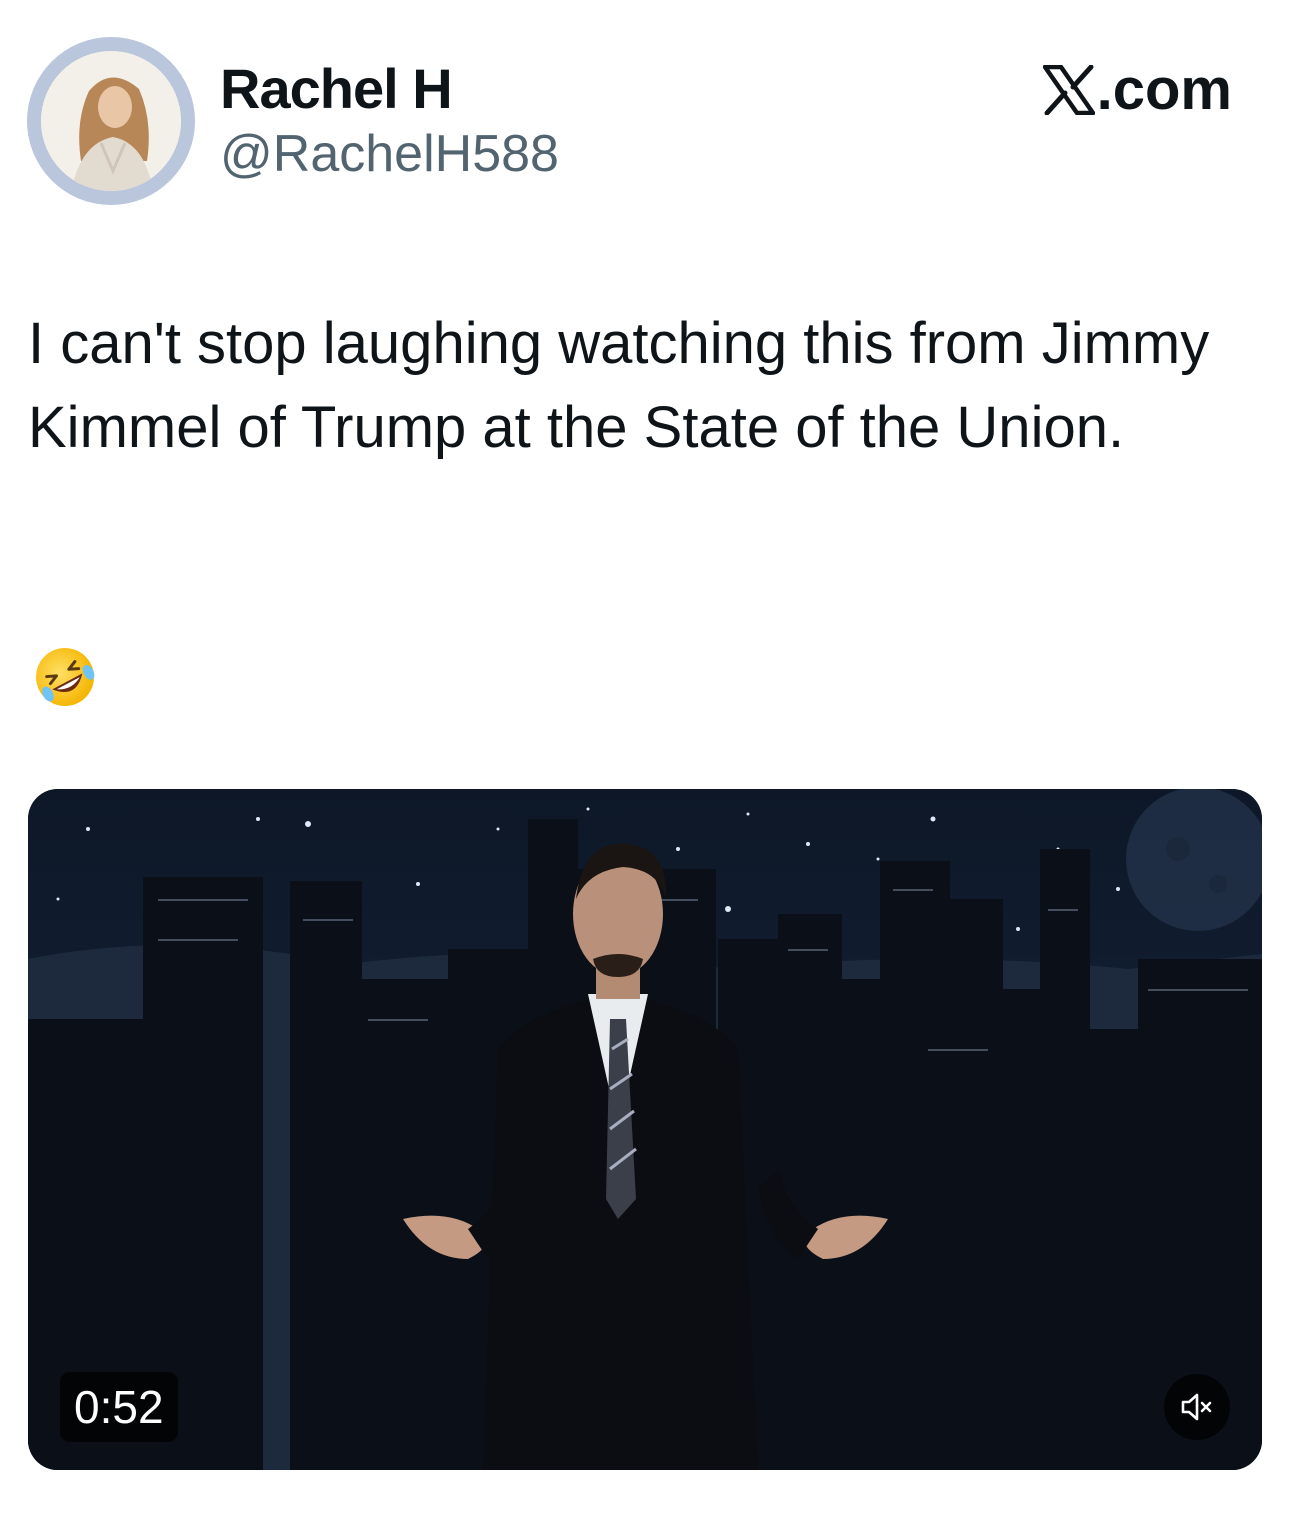 The height and width of the screenshot is (1518, 1290). Describe the element at coordinates (1068, 89) in the screenshot. I see `x-logo-icon` at that location.